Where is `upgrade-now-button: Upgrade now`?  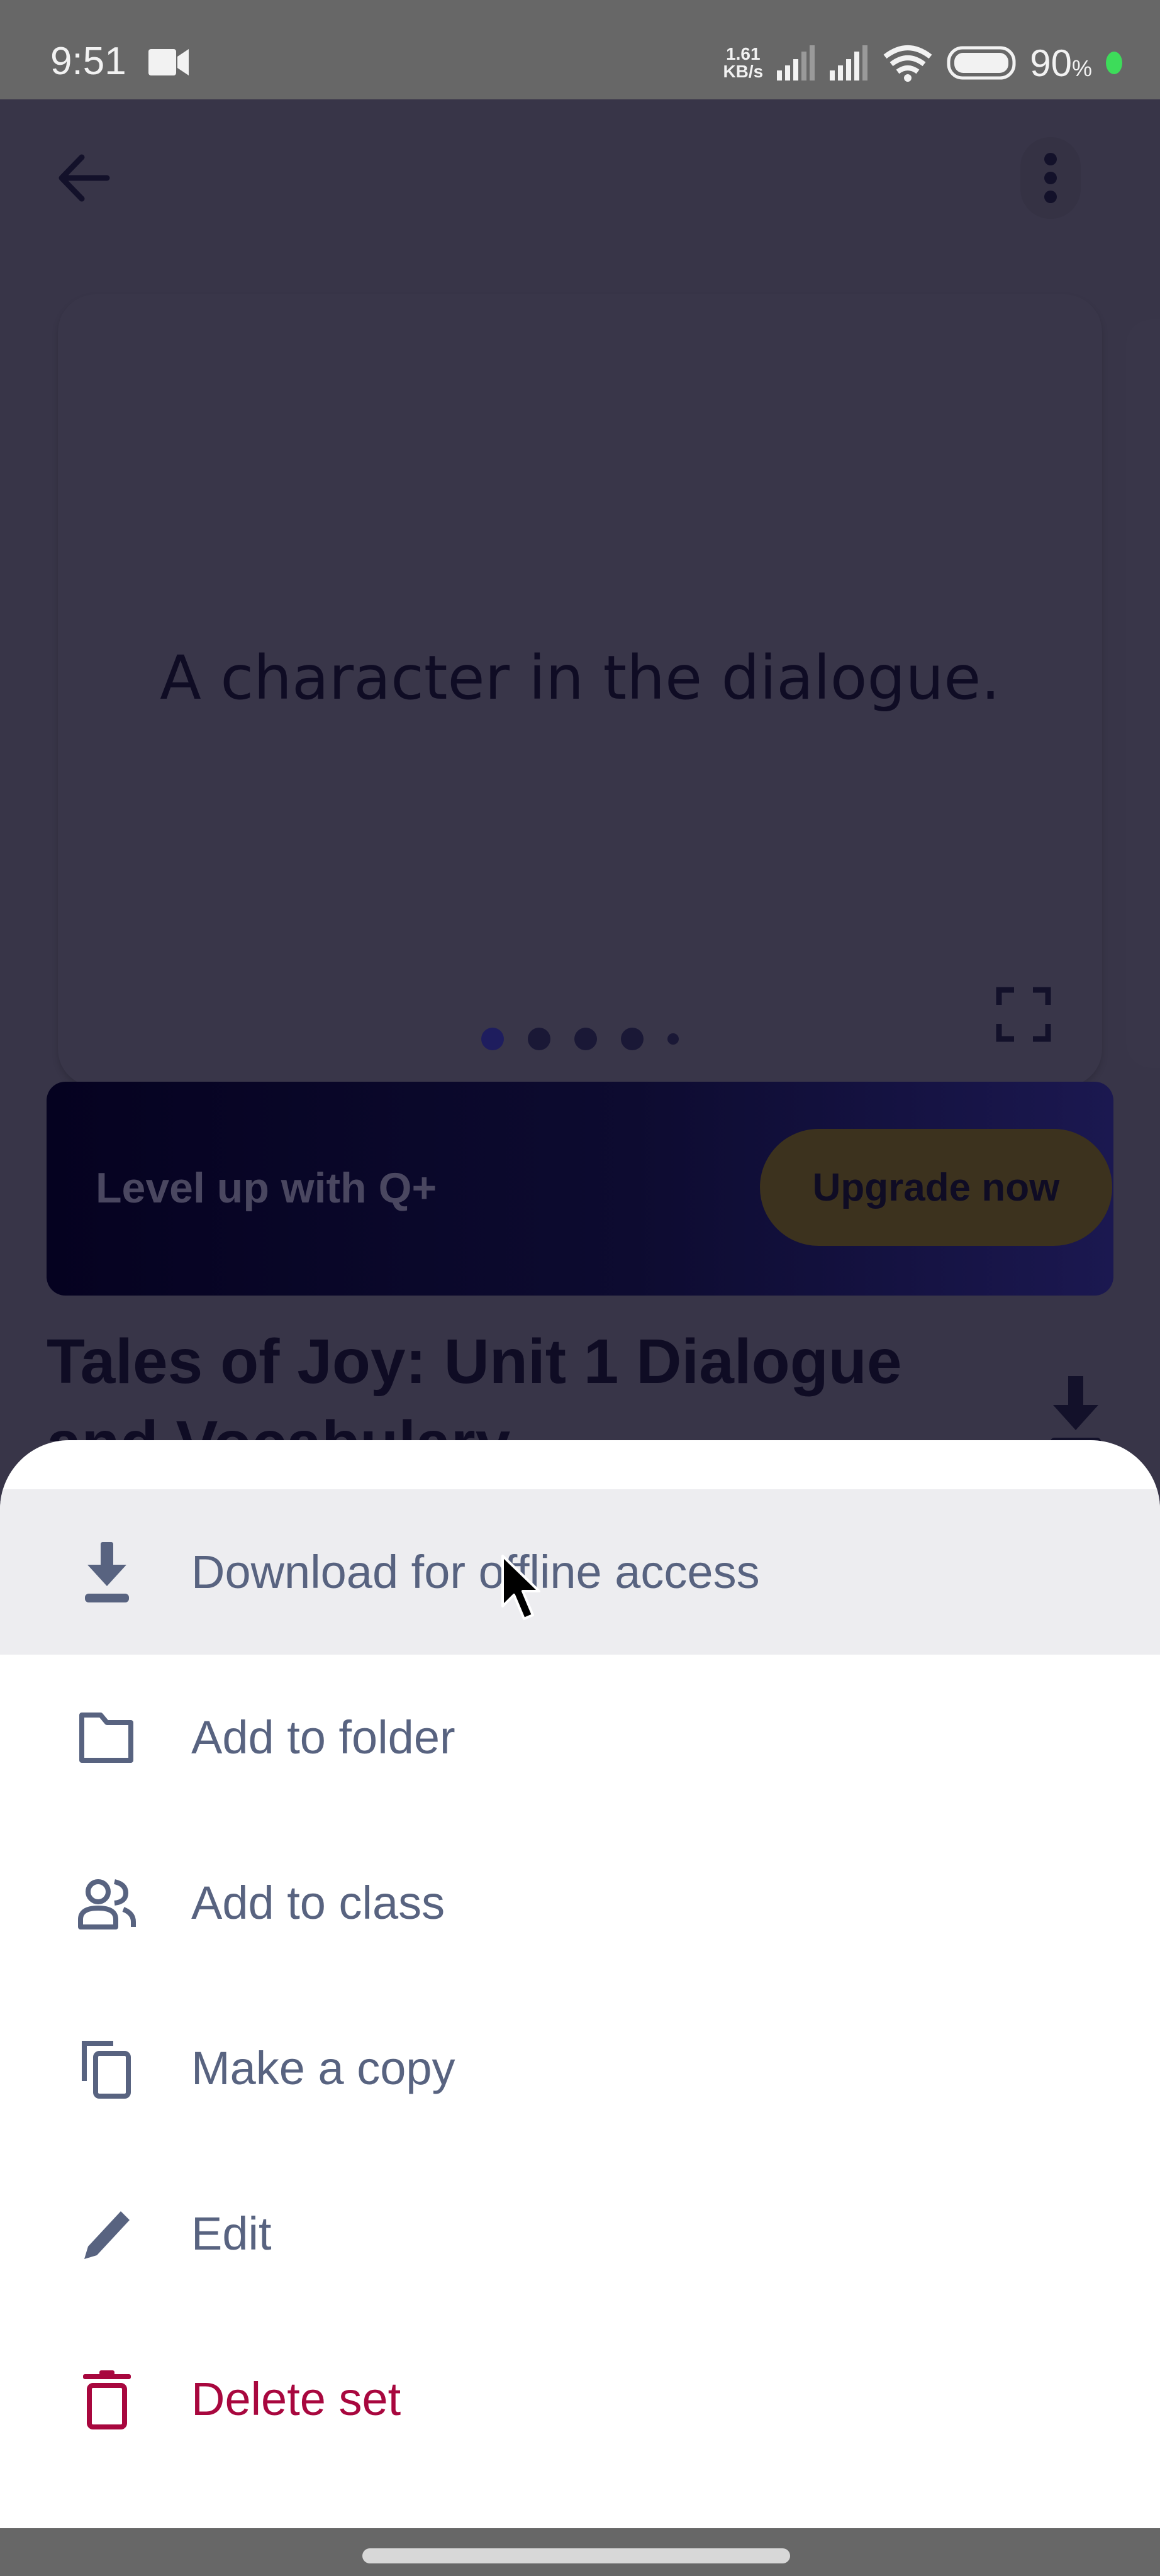 upgrade-now-button: Upgrade now is located at coordinates (936, 1187).